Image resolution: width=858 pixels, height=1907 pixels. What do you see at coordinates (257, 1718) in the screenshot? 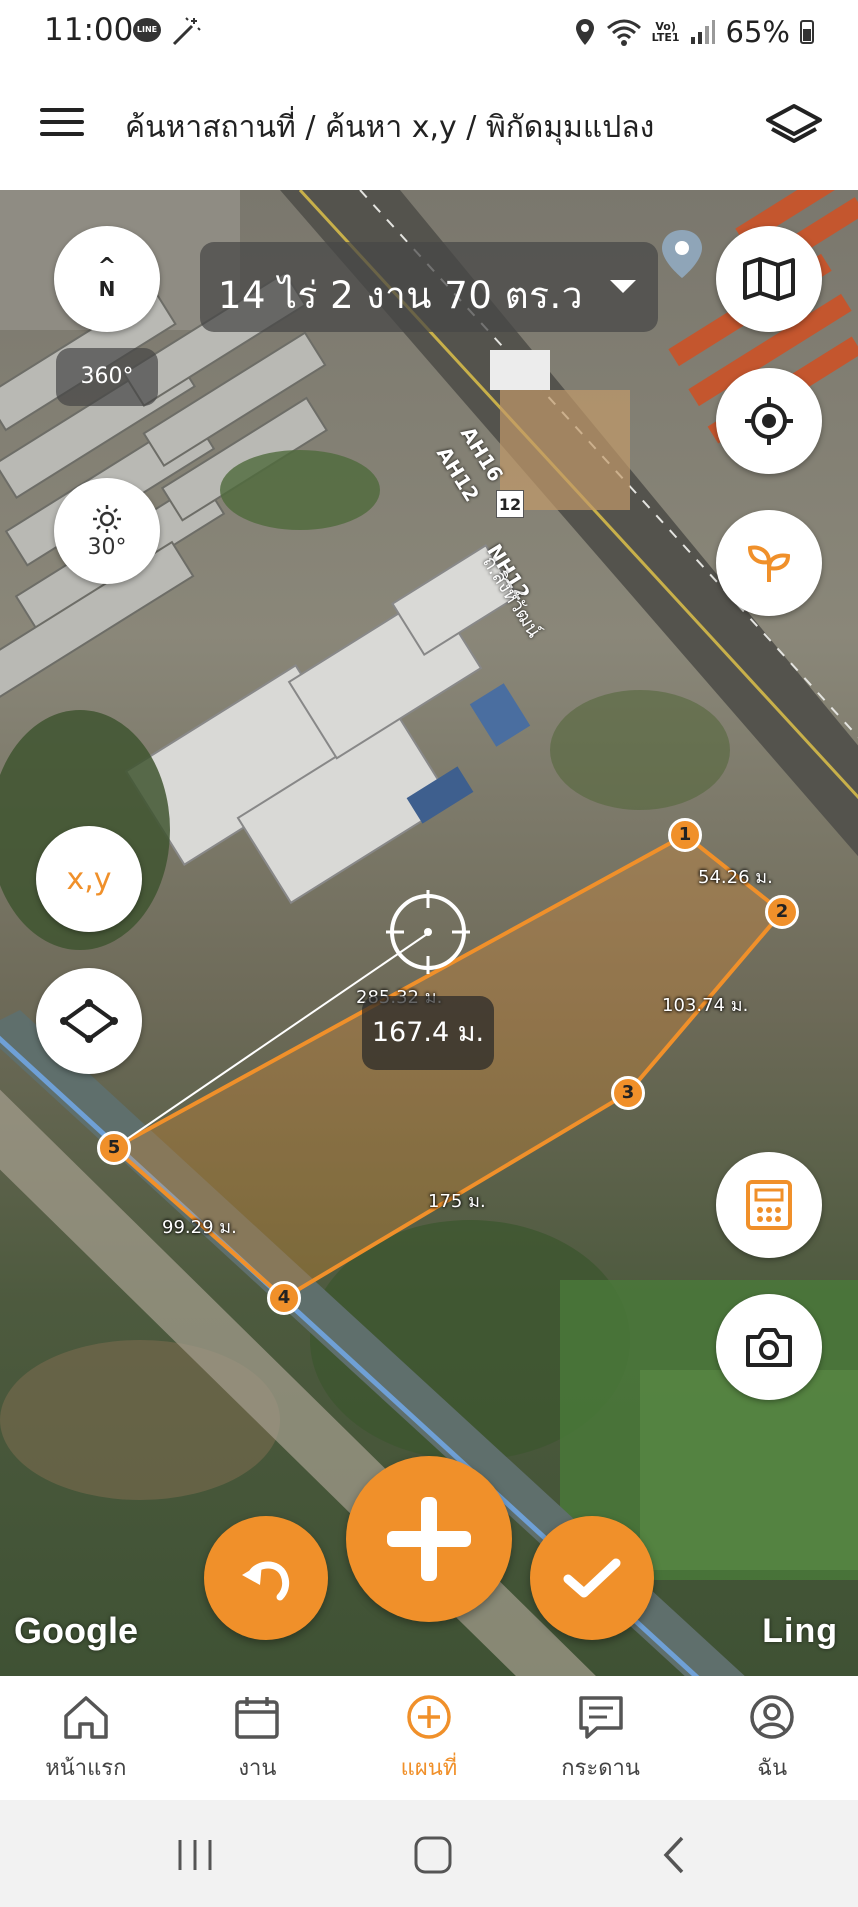
I see `calendar-icon` at bounding box center [257, 1718].